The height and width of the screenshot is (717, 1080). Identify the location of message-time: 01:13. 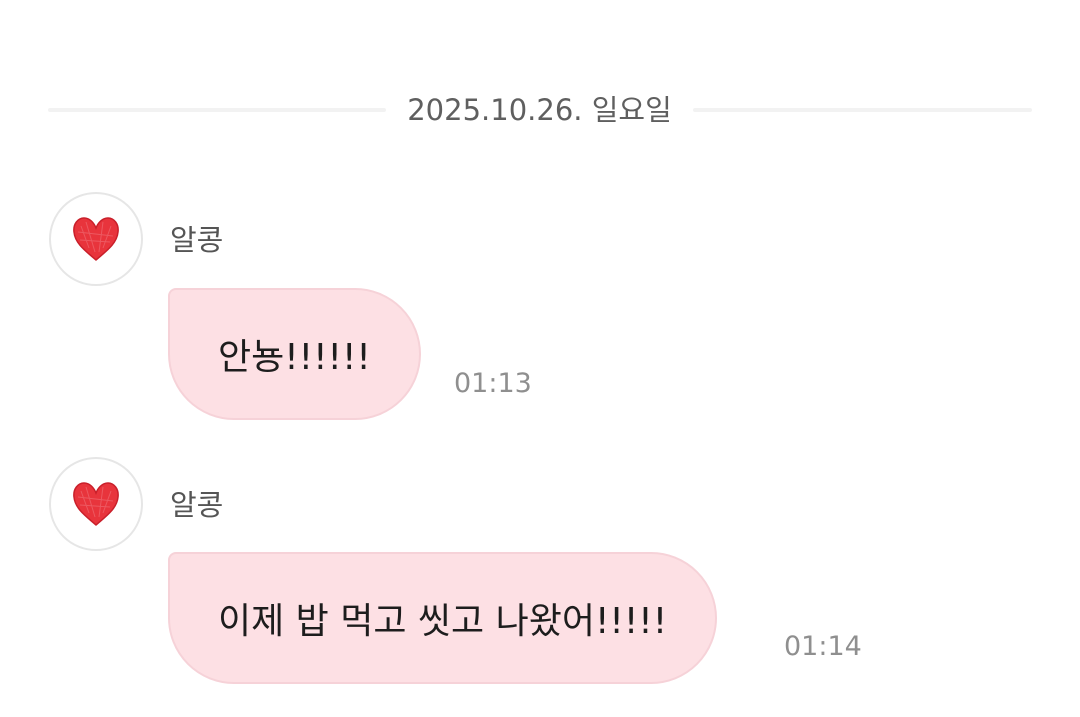
(493, 383).